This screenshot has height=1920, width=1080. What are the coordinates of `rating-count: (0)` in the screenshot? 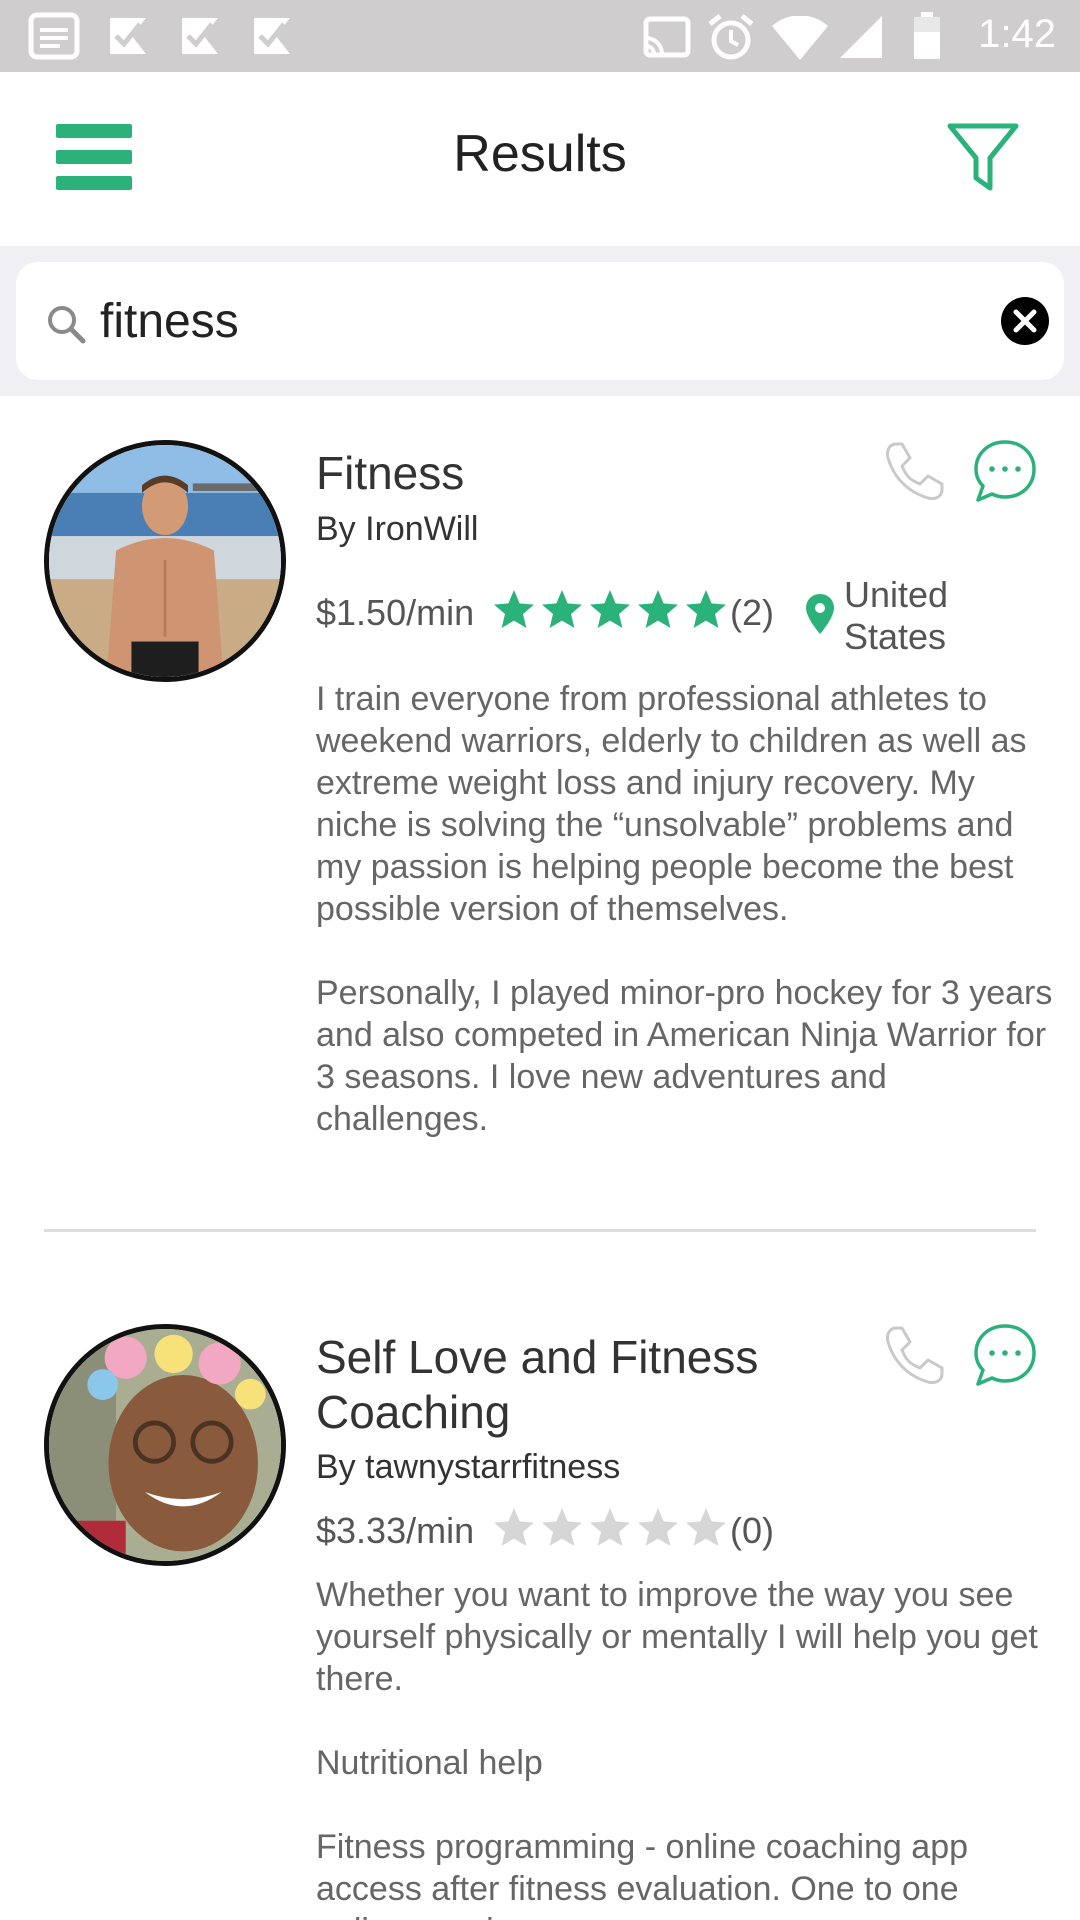 It's located at (752, 1530).